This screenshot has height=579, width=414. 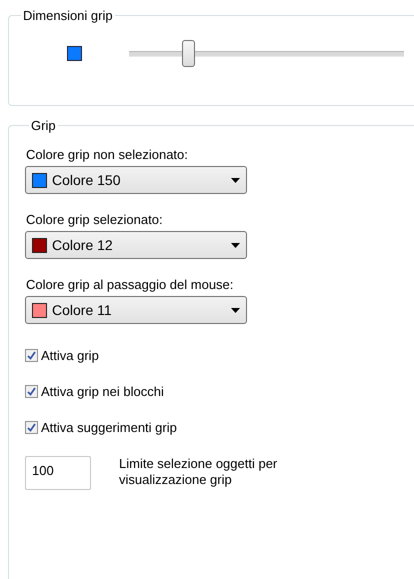 I want to click on checkbox-label: Attiva grip nei blocchi, so click(x=102, y=391).